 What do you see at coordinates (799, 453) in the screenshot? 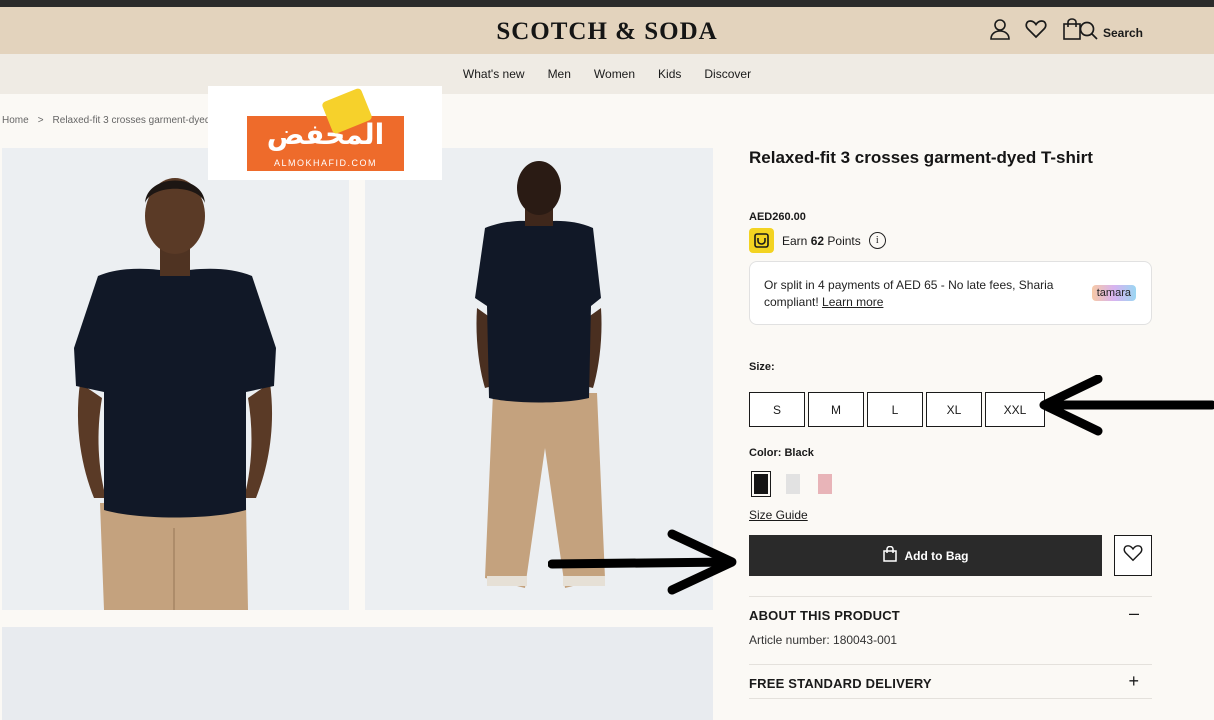
I see `selected-color: Black` at bounding box center [799, 453].